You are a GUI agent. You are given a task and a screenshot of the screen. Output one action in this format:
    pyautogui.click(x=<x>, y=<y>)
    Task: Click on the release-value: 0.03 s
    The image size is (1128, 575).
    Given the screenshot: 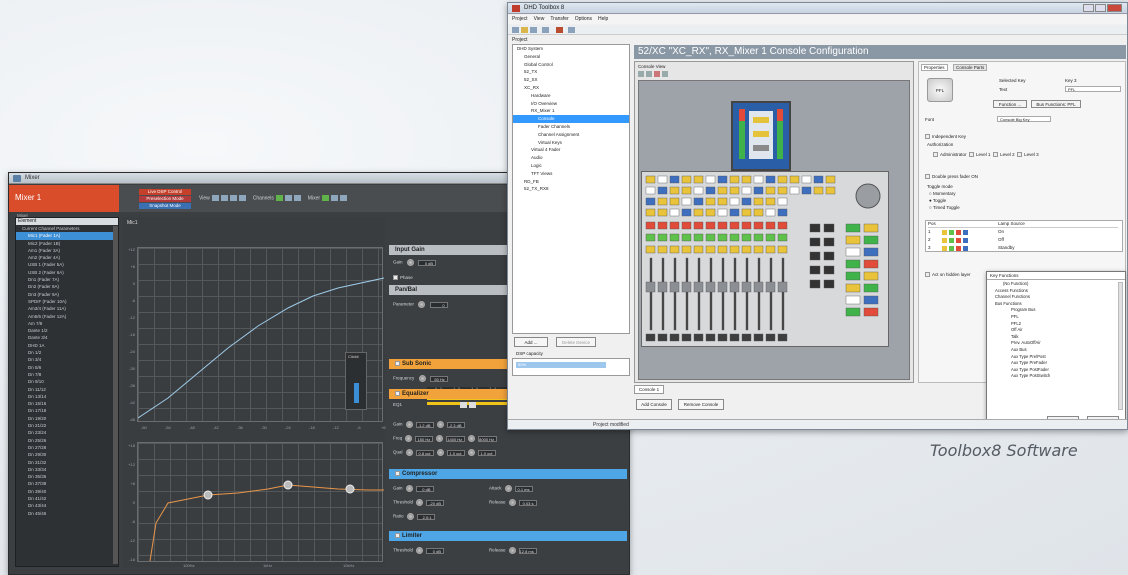 What is the action you would take?
    pyautogui.click(x=527, y=502)
    